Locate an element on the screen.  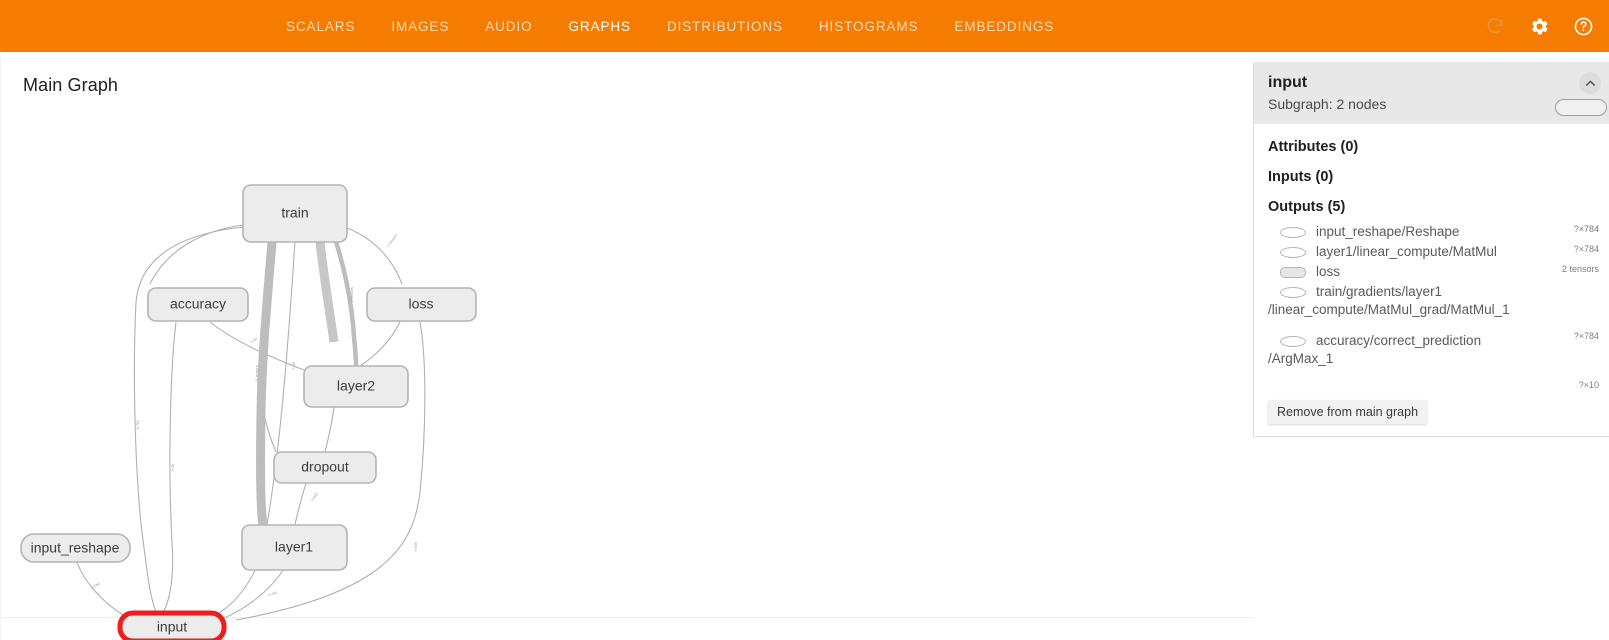
graph-node-dropout: dropout is located at coordinates (325, 467).